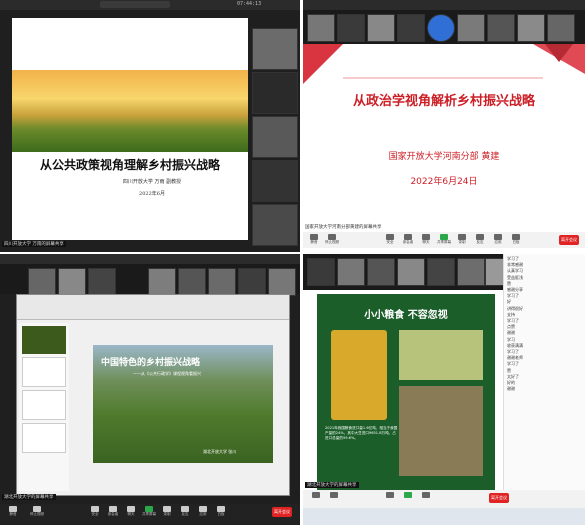 The image size is (585, 525). What do you see at coordinates (343, 227) in the screenshot?
I see `share-label: 国家开放大学河南分部黄建的屏幕共享` at bounding box center [343, 227].